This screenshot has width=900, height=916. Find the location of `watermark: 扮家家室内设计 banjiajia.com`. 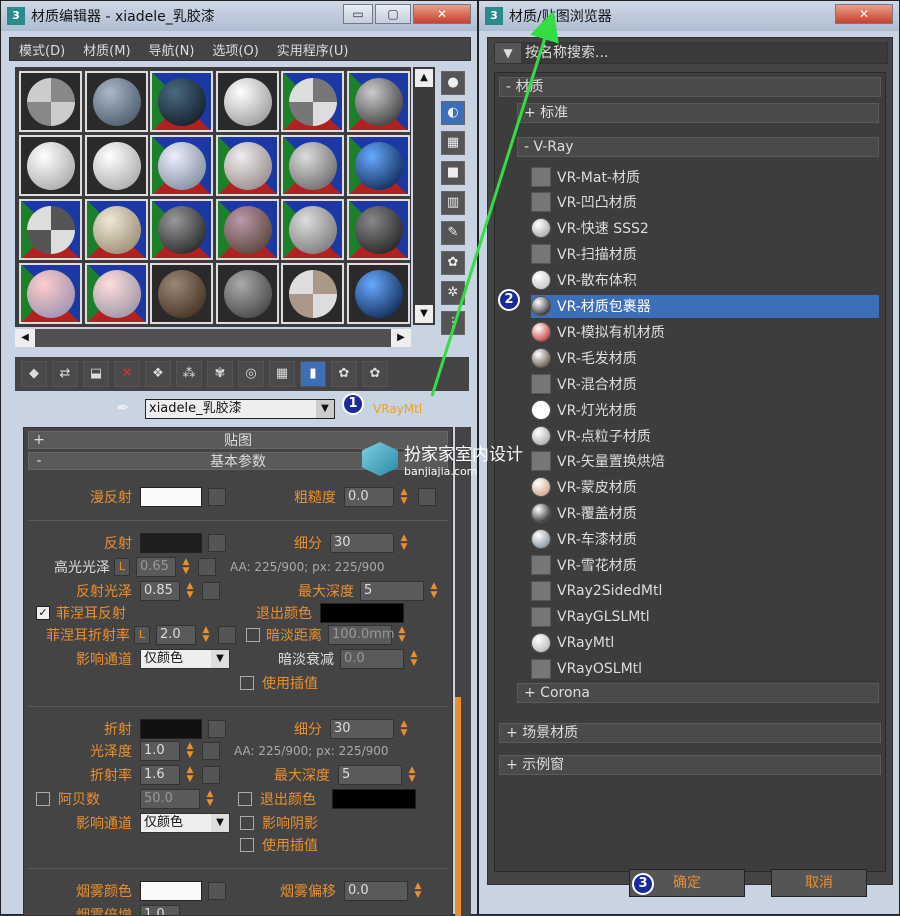

watermark: 扮家家室内设计 banjiajia.com is located at coordinates (442, 459).